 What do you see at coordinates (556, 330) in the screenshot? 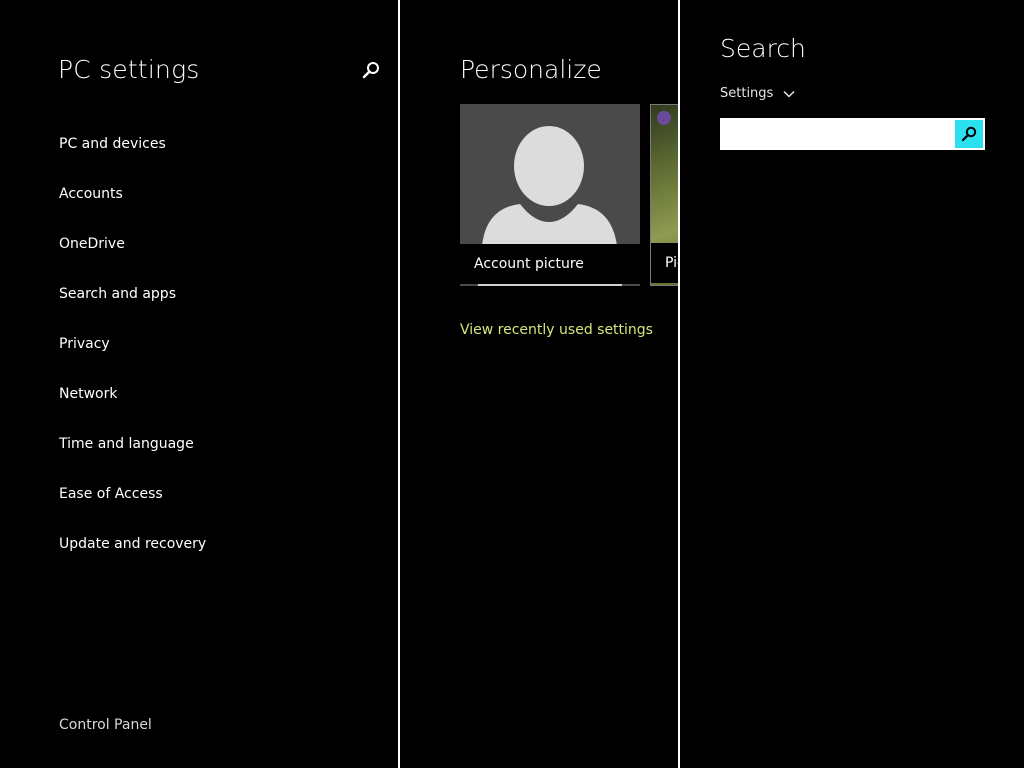
I see `recently-used-settings-link: View recently used settings` at bounding box center [556, 330].